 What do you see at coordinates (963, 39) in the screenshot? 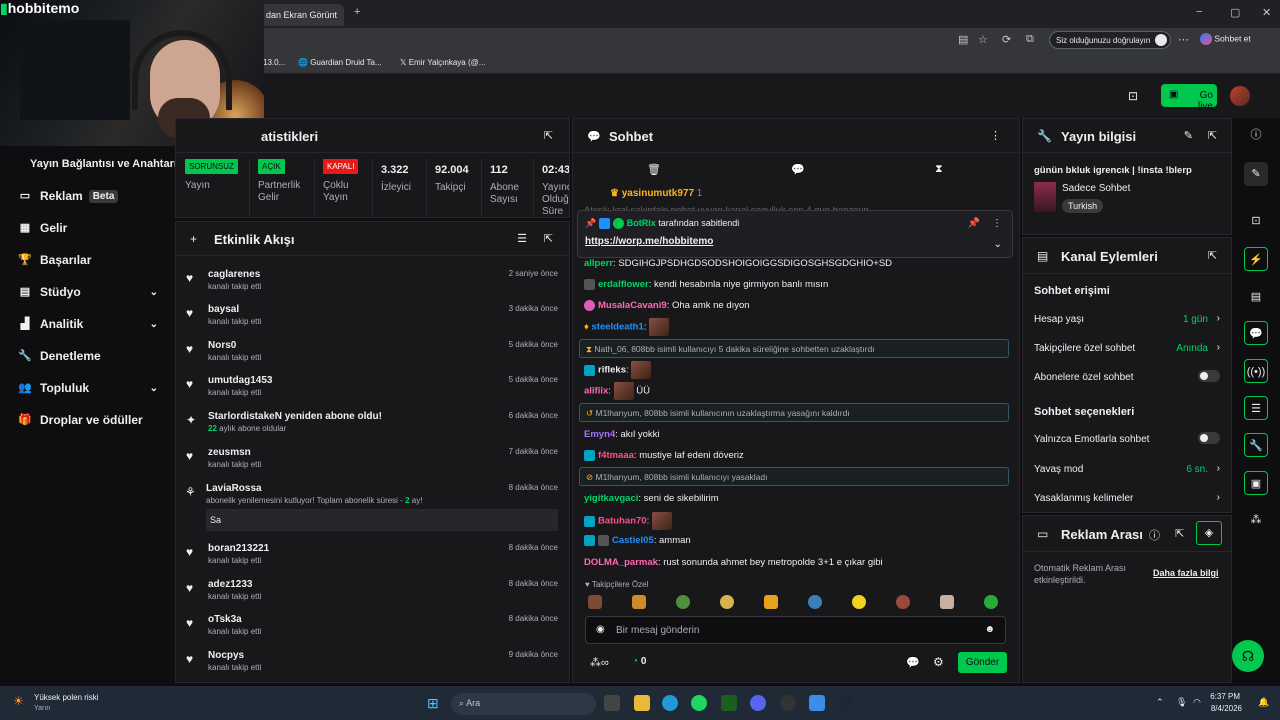
I see `reader-icon: ▤` at bounding box center [963, 39].